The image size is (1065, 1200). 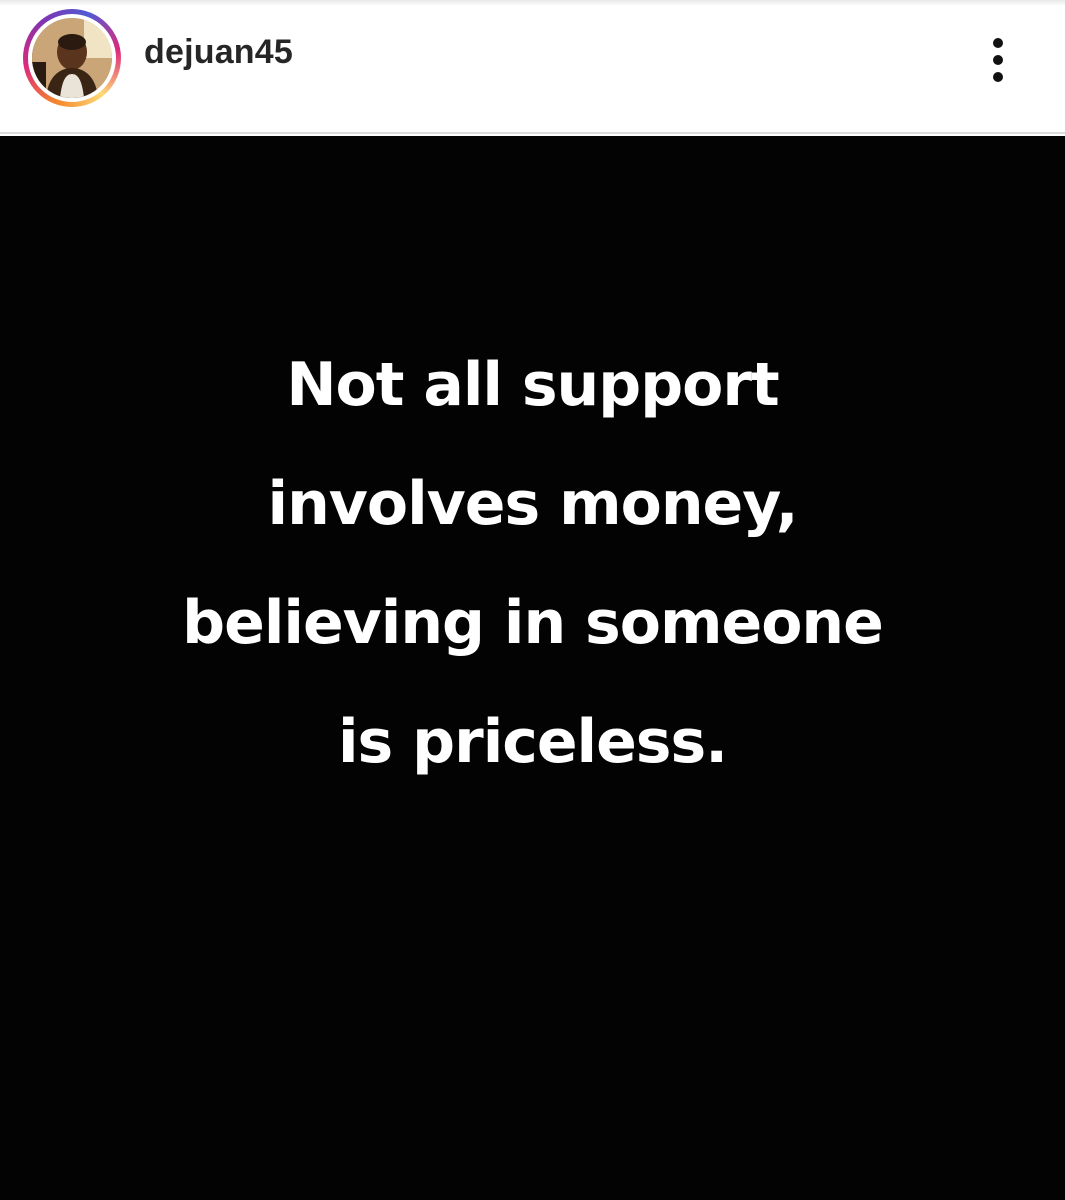 I want to click on username: dejuan45, so click(x=218, y=52).